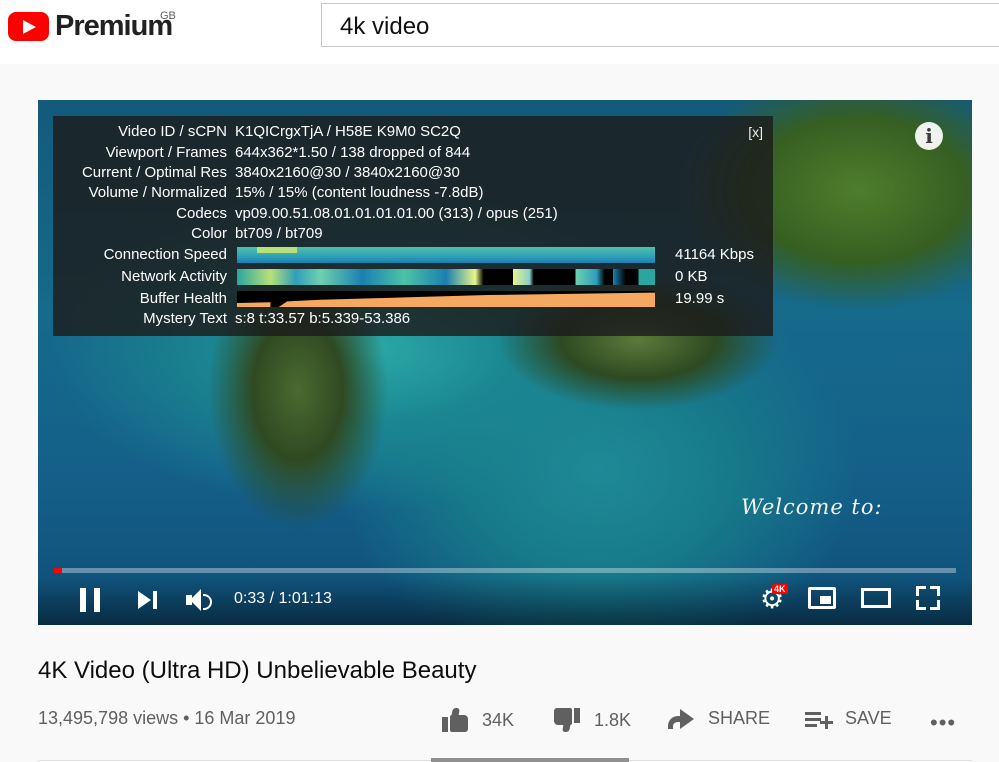 This screenshot has width=999, height=762. What do you see at coordinates (359, 192) in the screenshot?
I see `stat-value: 15% / 15% (content loudness -7.8dB)` at bounding box center [359, 192].